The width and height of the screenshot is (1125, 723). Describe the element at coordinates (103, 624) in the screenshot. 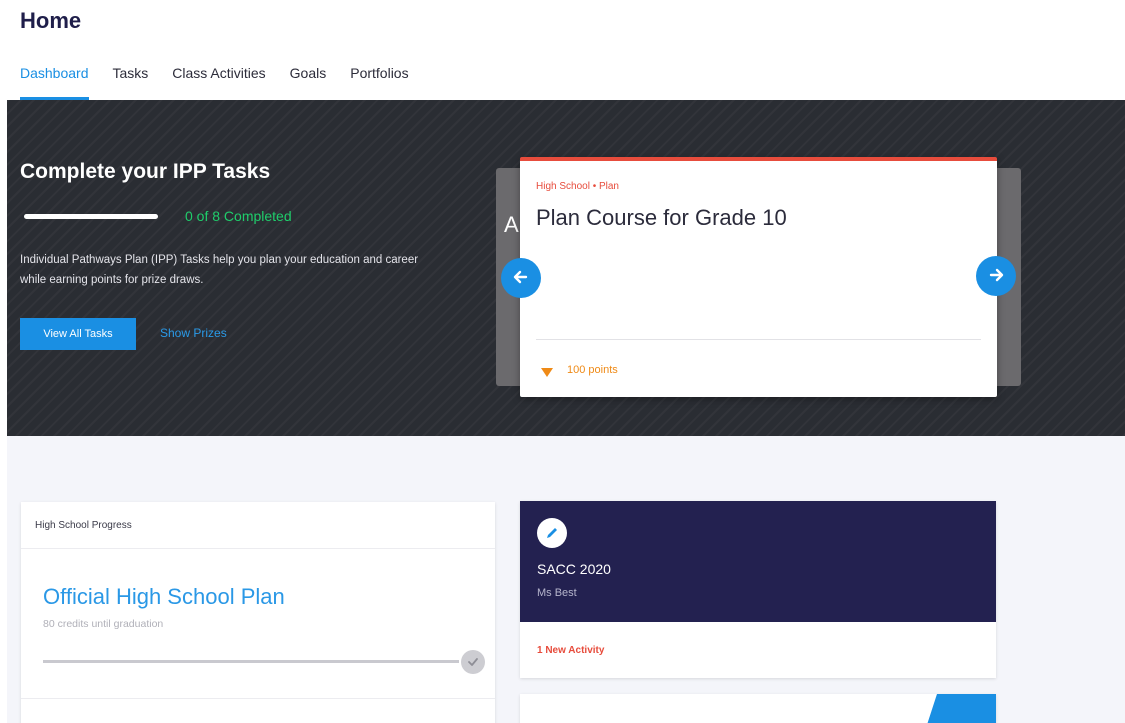

I see `credits-remaining: 80 credits until graduation` at that location.